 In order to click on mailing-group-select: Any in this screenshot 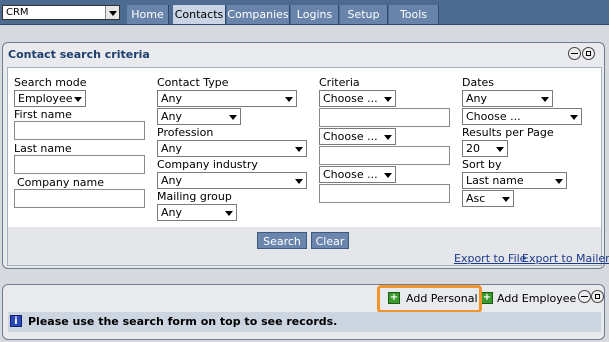, I will do `click(197, 212)`.